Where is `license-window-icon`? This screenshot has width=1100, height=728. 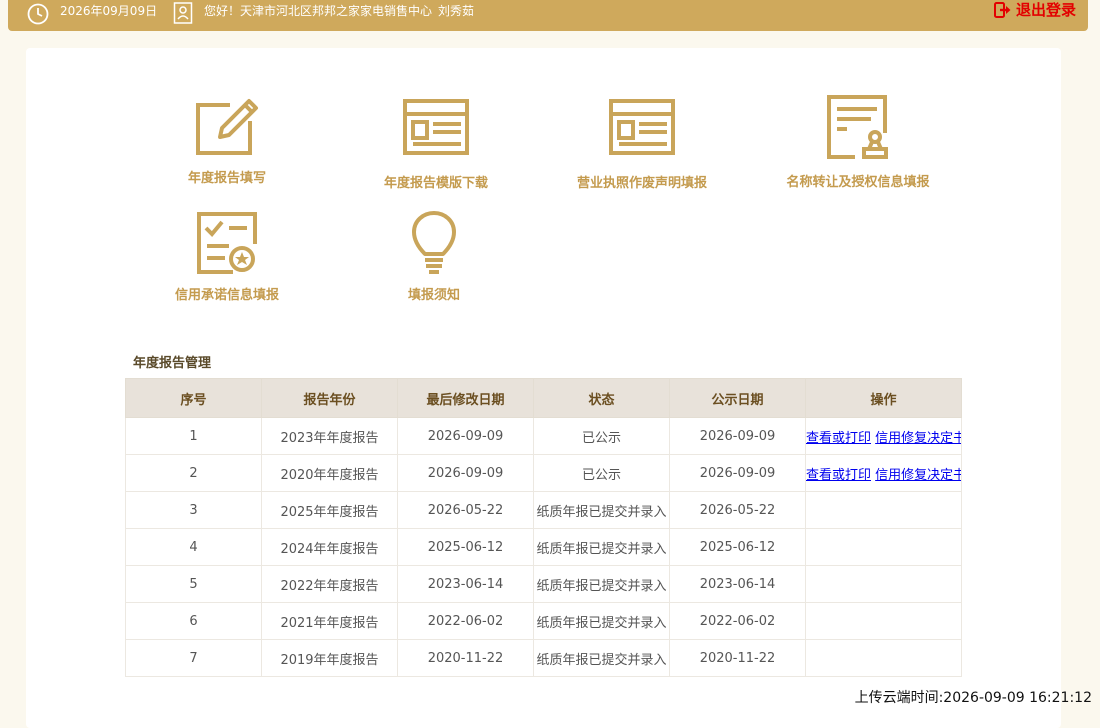 license-window-icon is located at coordinates (642, 127).